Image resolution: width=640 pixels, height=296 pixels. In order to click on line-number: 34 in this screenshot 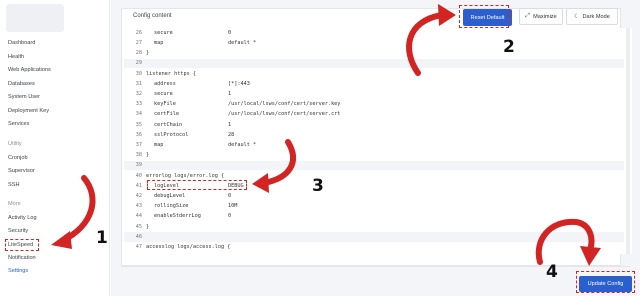, I will do `click(138, 114)`.